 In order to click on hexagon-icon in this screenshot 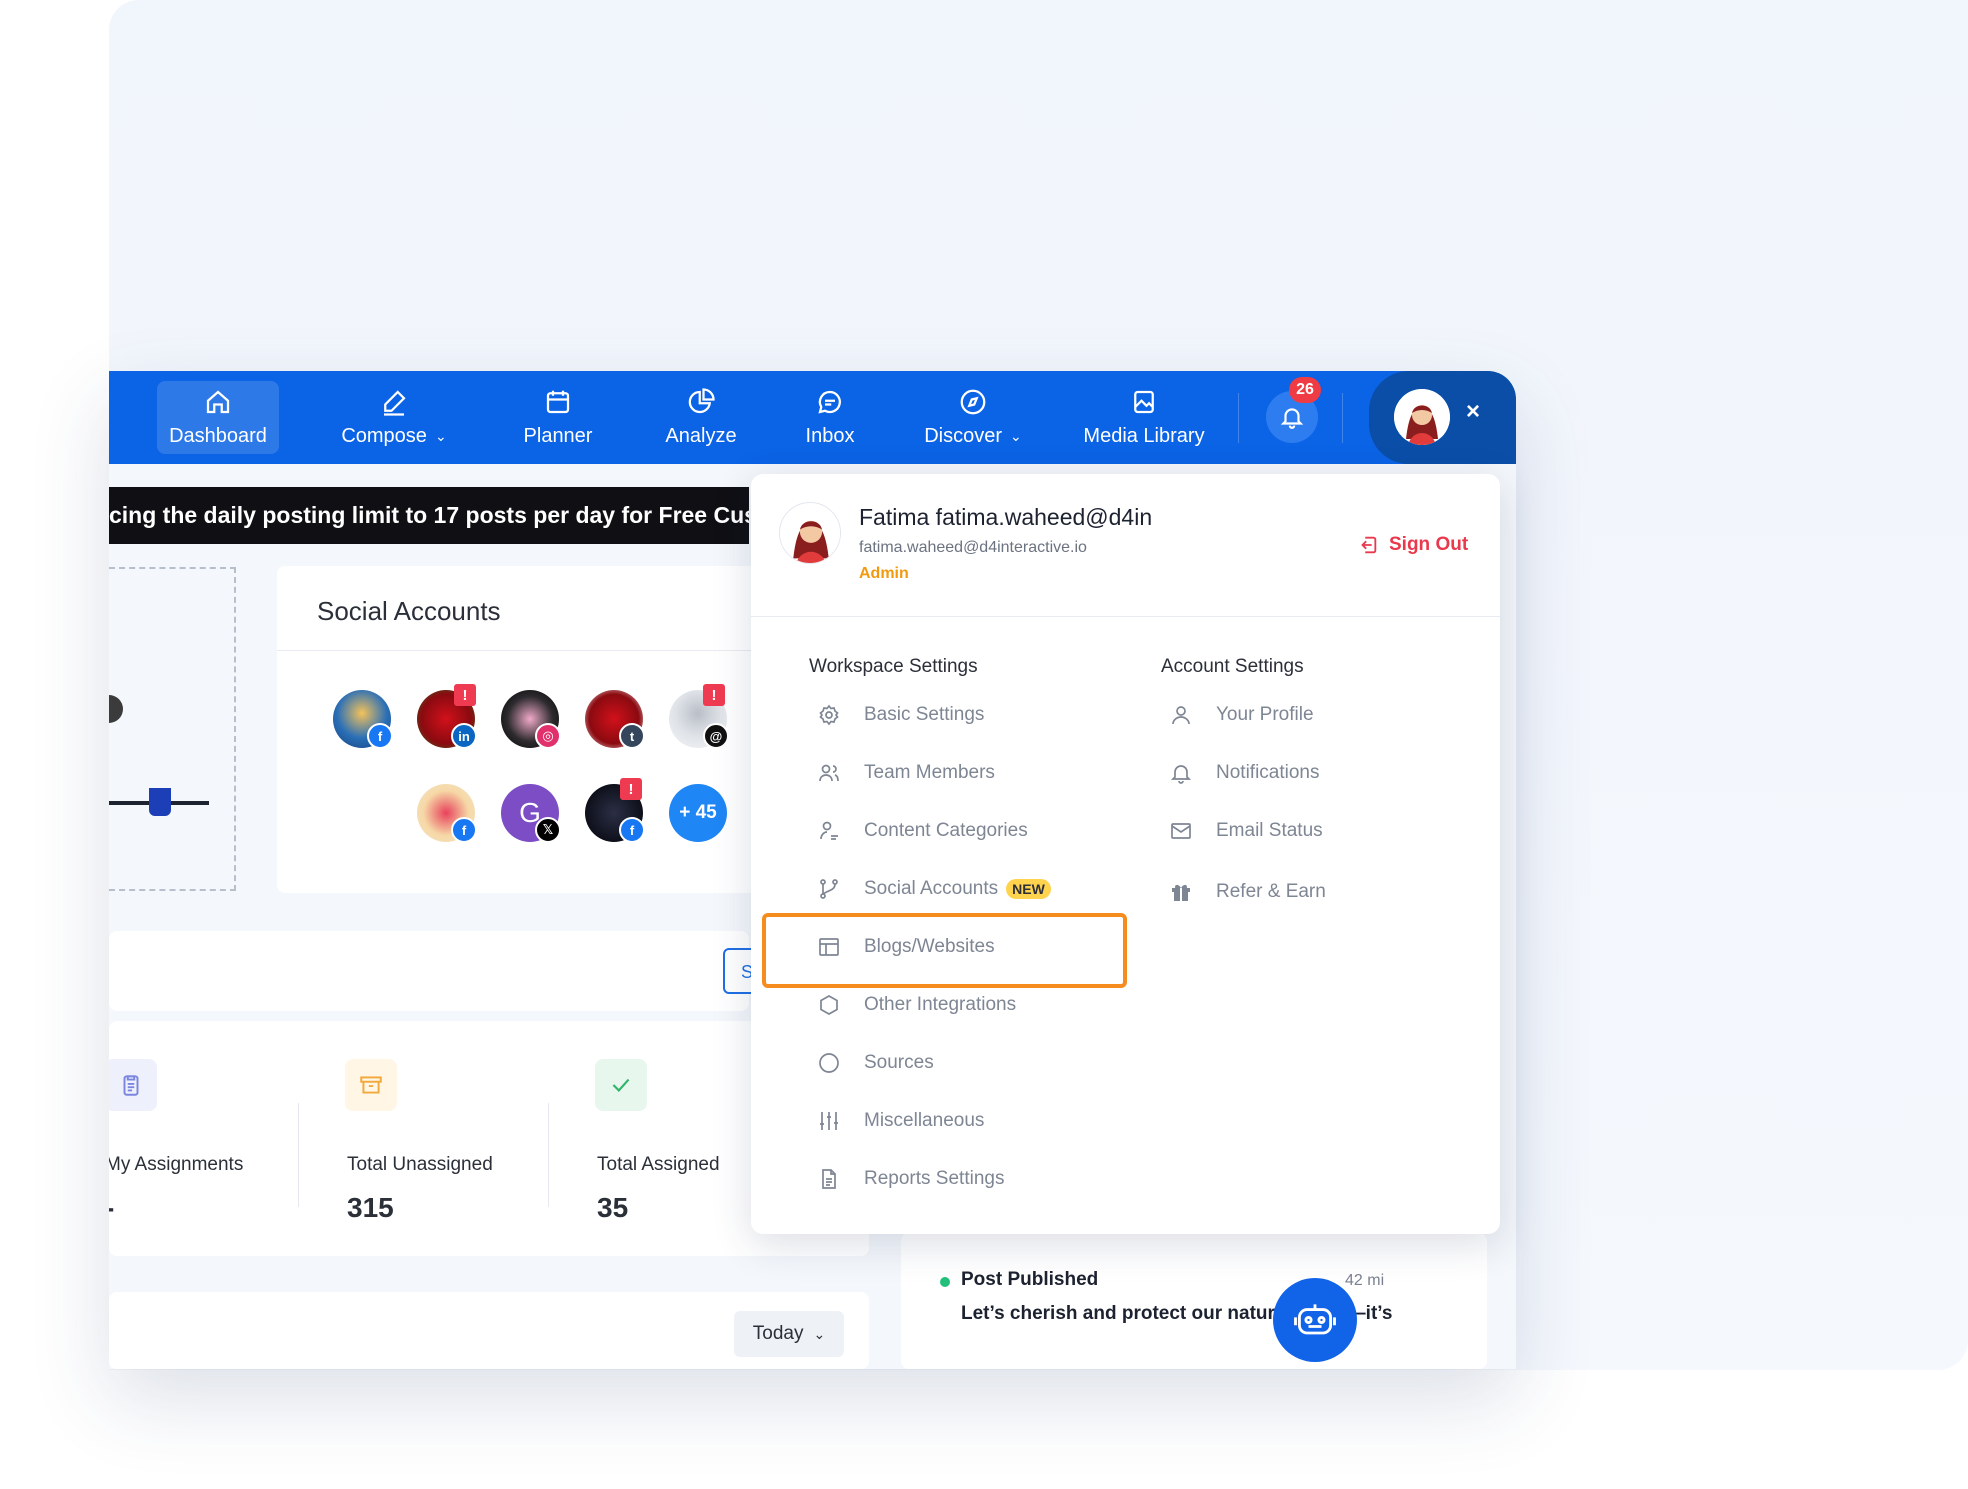, I will do `click(829, 1005)`.